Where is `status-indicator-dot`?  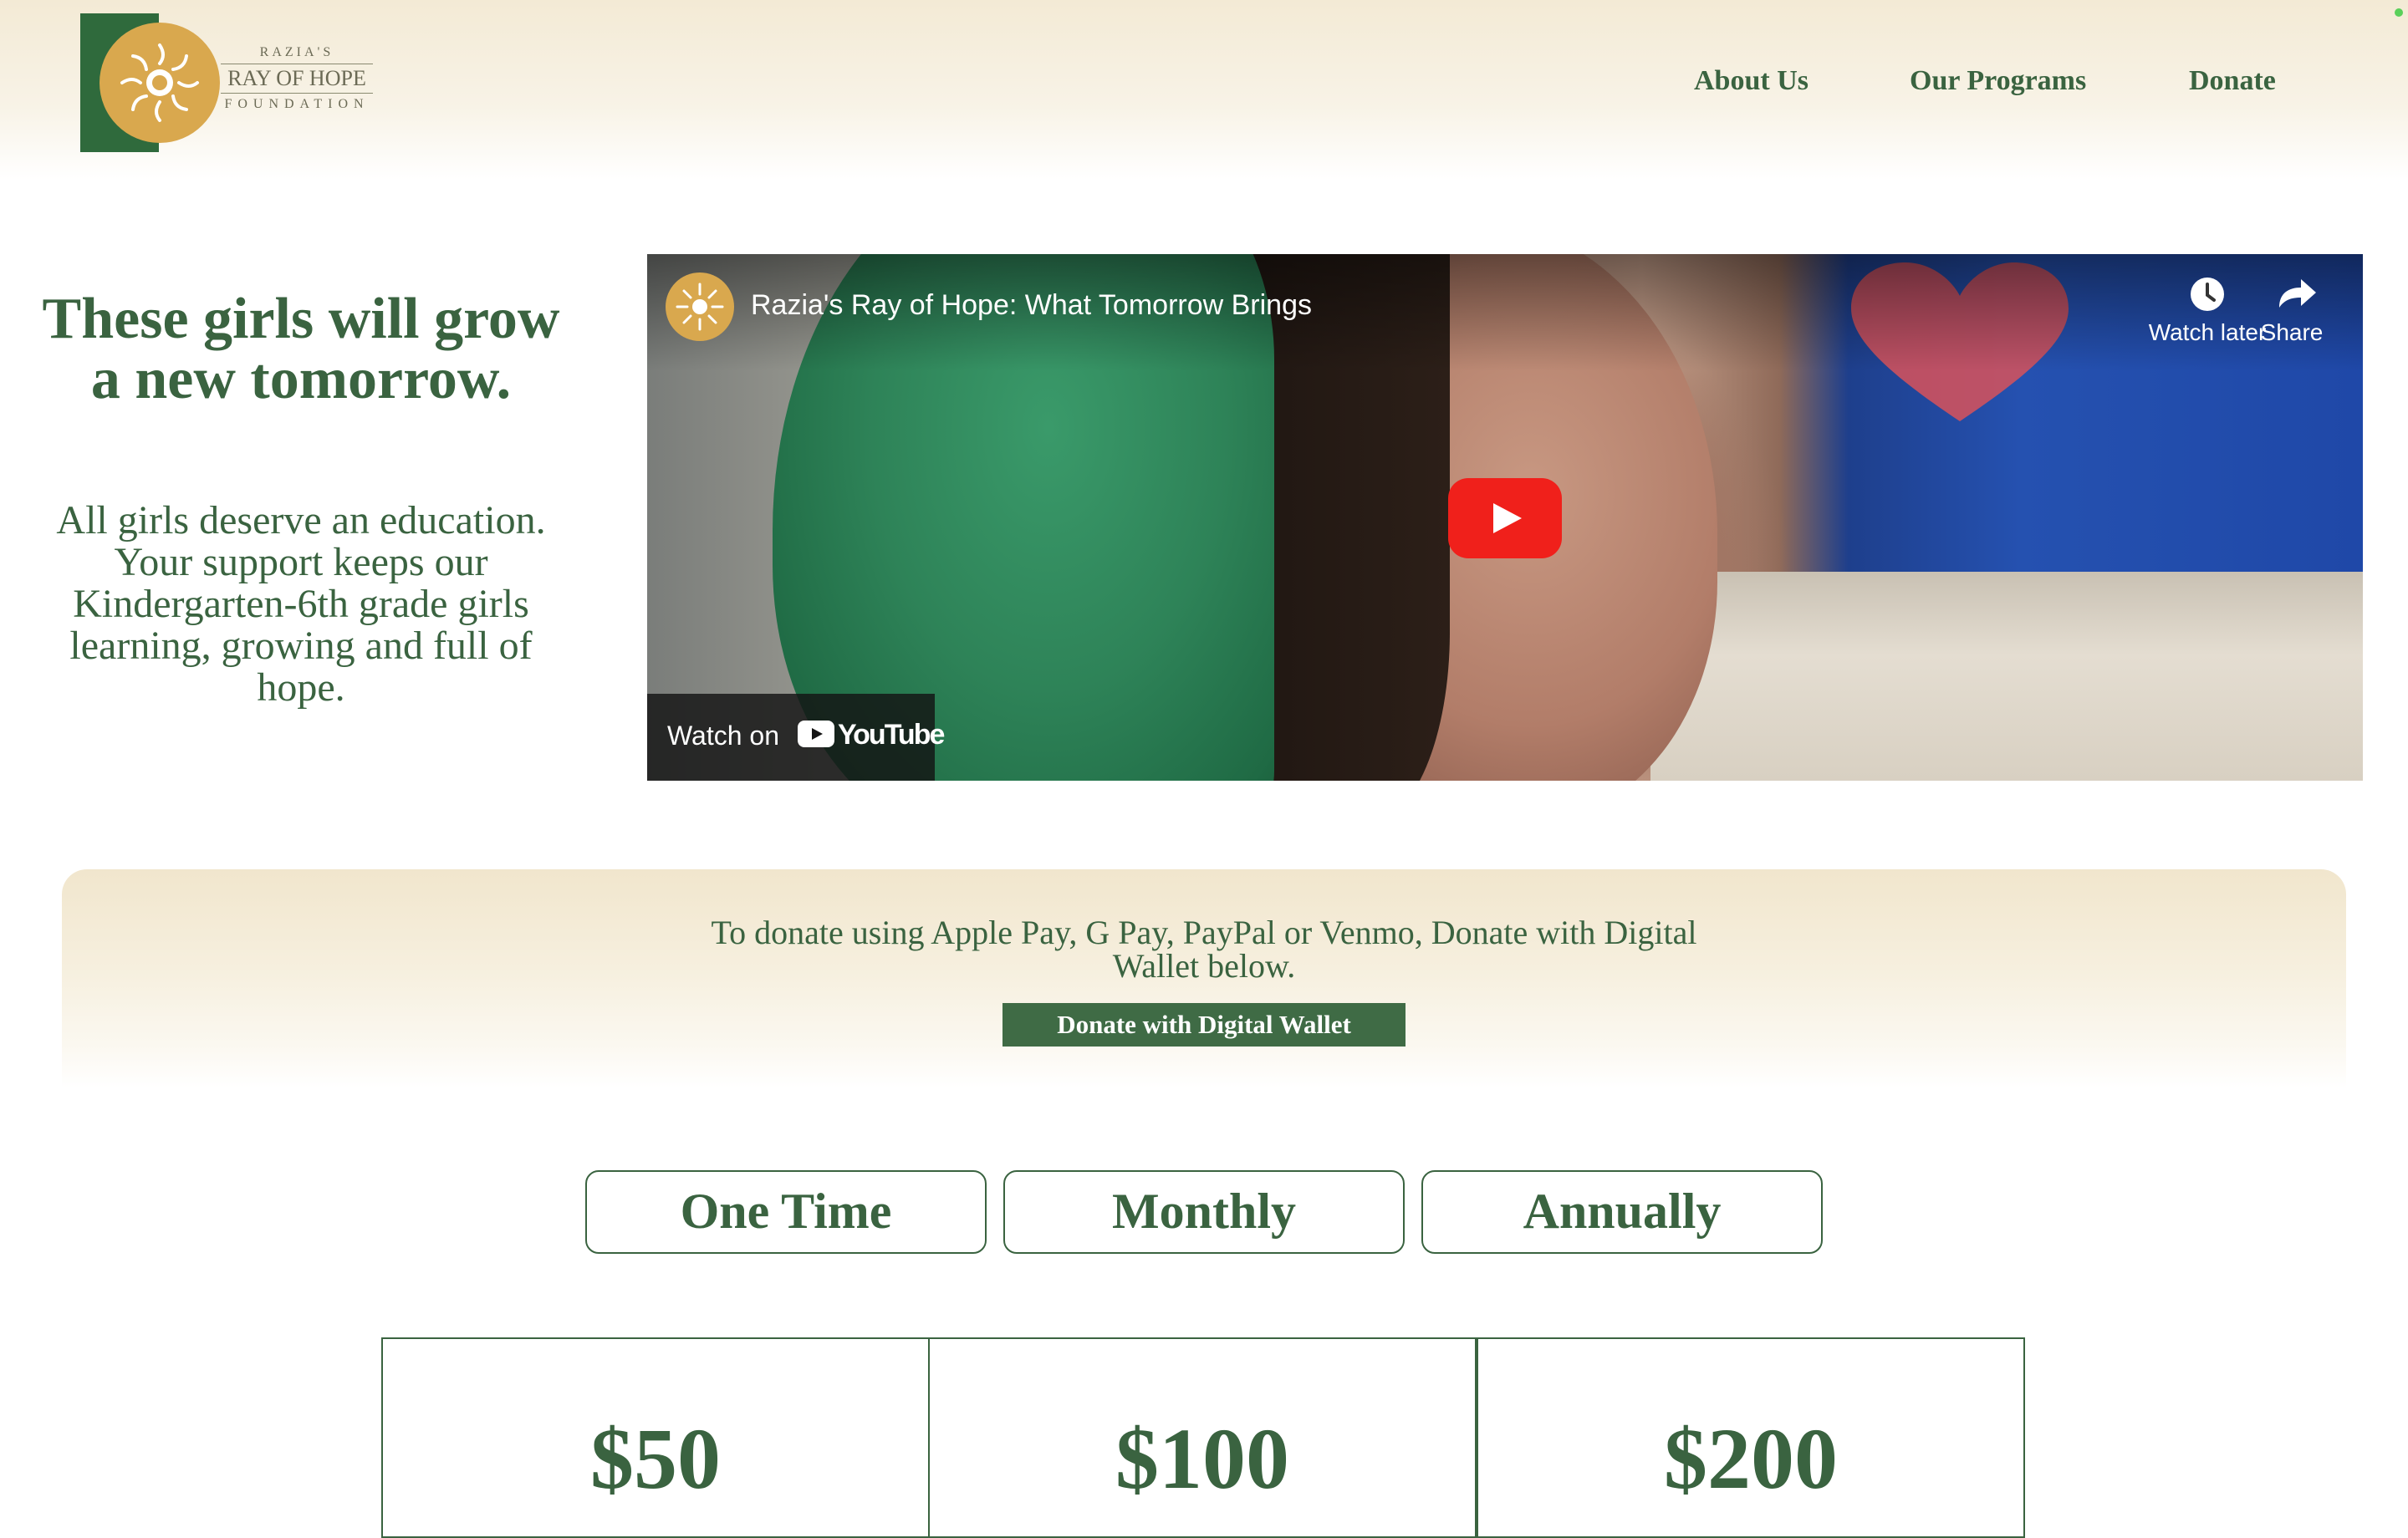 status-indicator-dot is located at coordinates (2399, 13).